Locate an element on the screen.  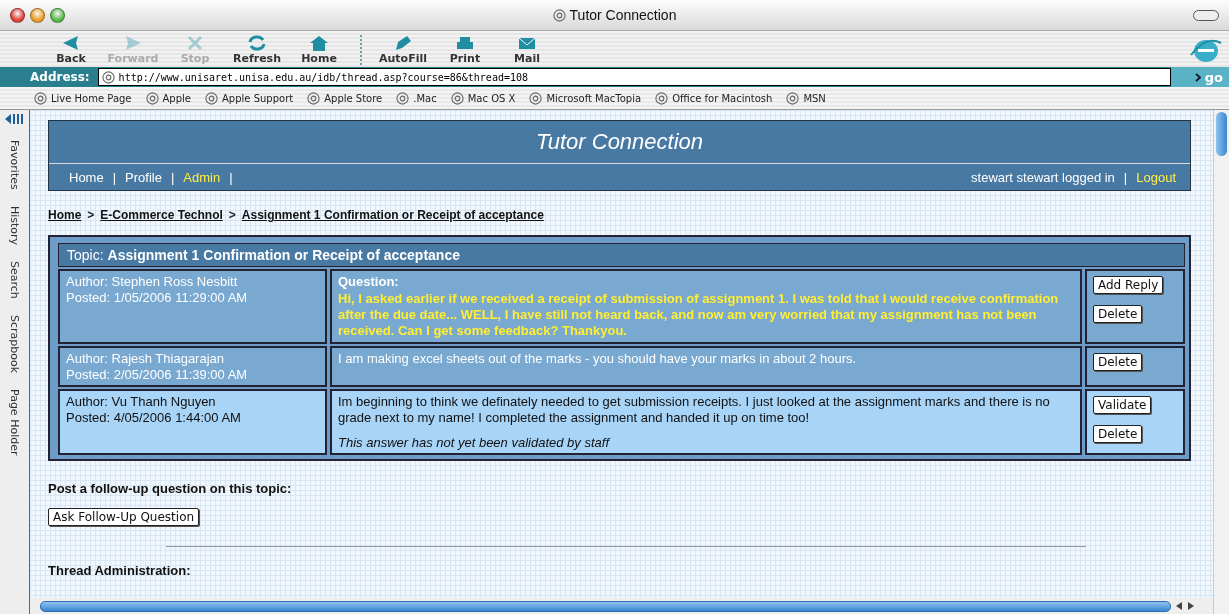
topic-label: Topic: is located at coordinates (85, 255).